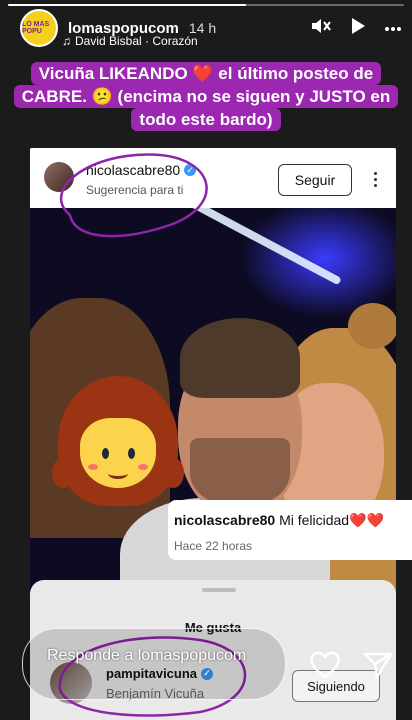  What do you see at coordinates (219, 590) in the screenshot?
I see `sheet-handle` at bounding box center [219, 590].